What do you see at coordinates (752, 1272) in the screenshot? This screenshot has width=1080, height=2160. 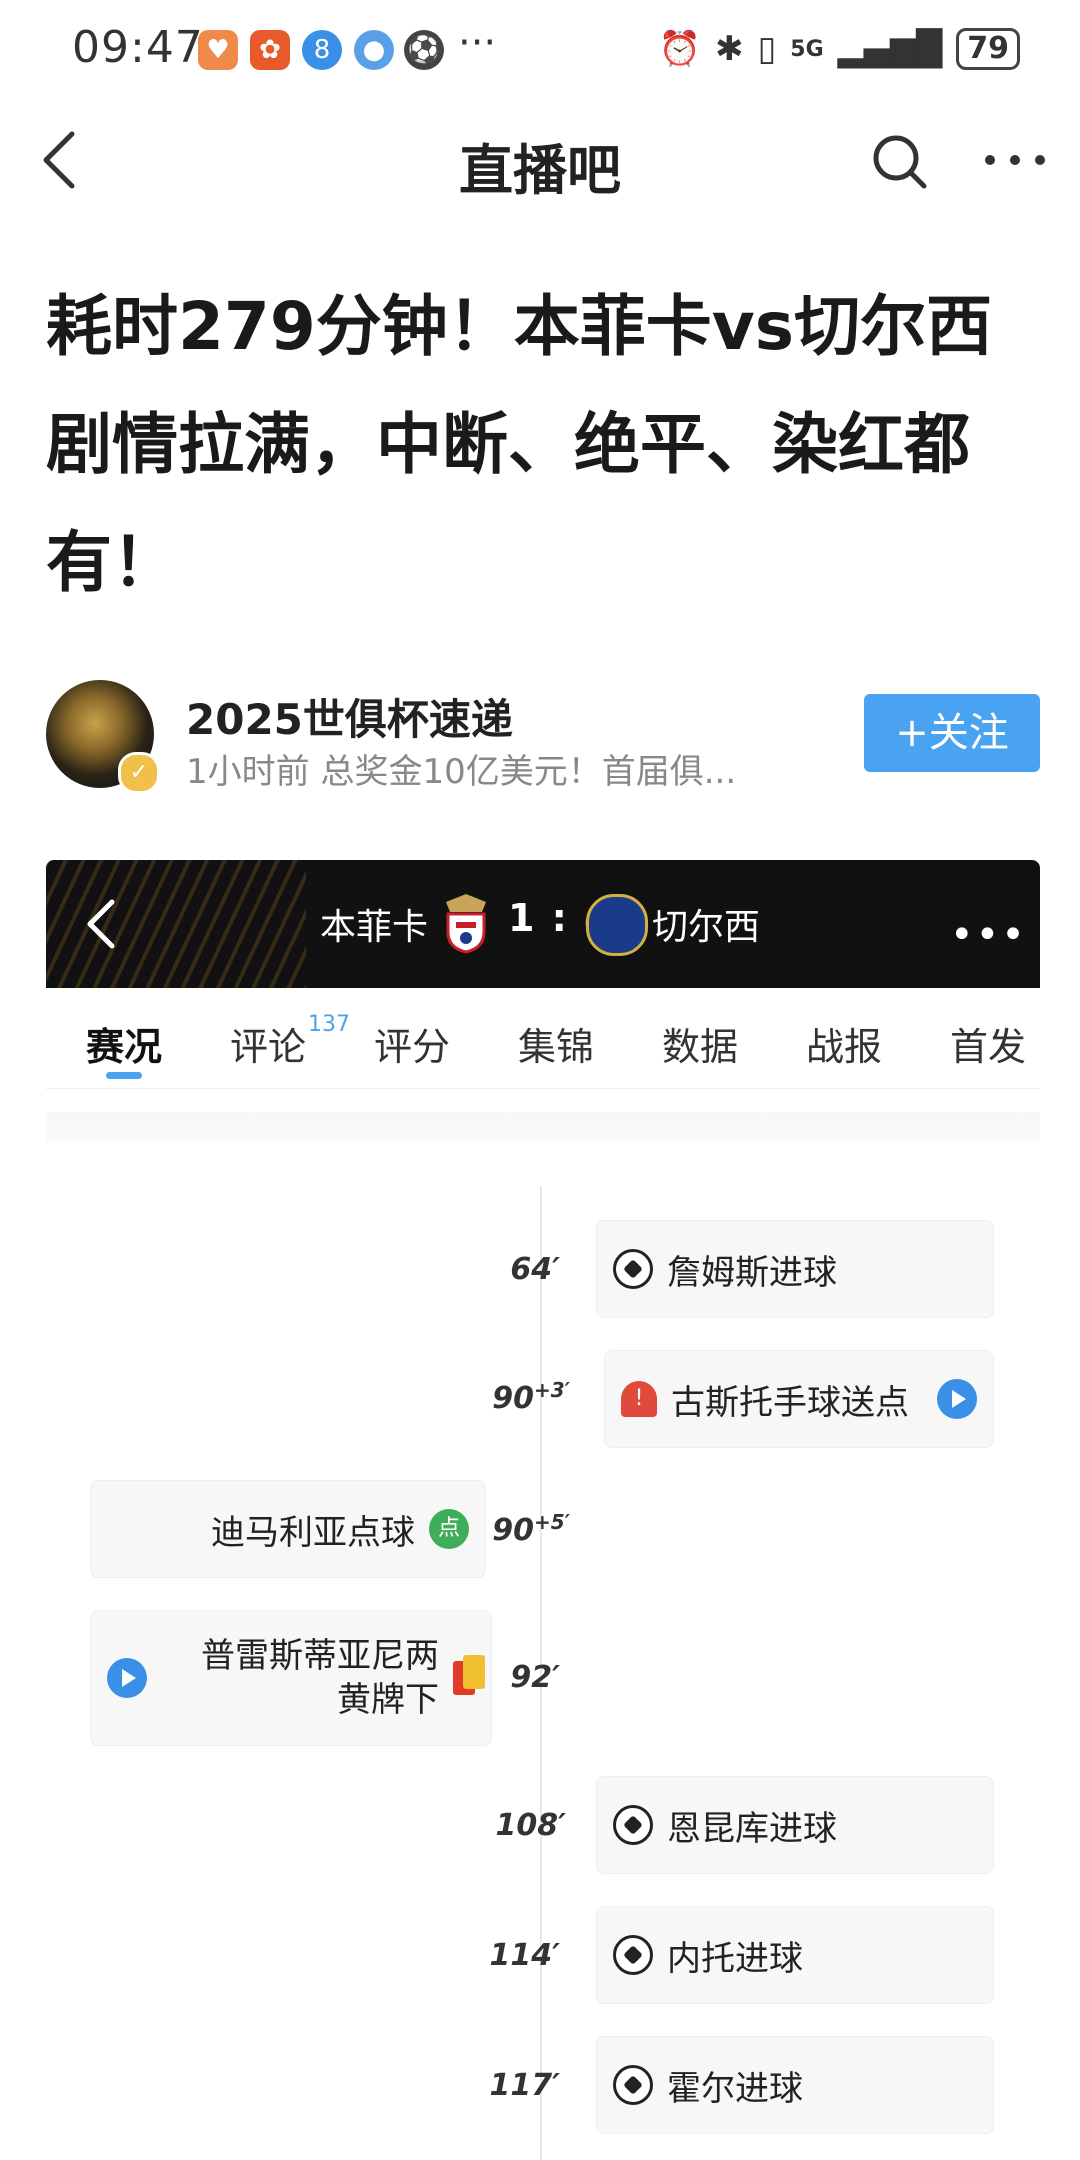 I see `event-text: 詹姆斯进球` at bounding box center [752, 1272].